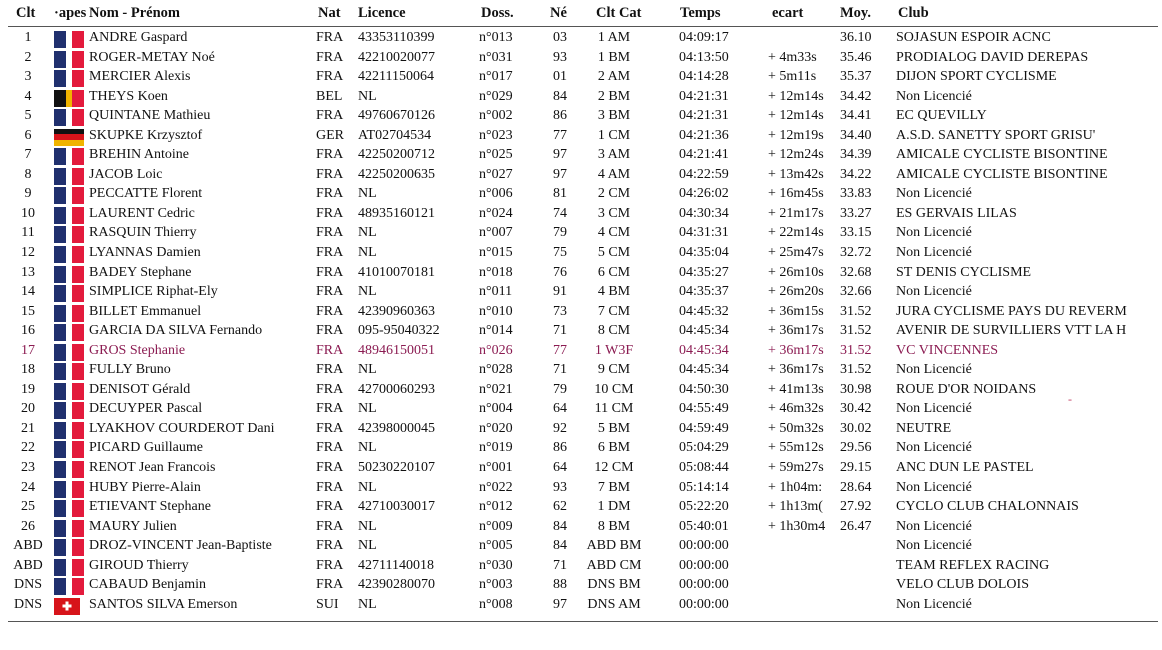 The width and height of the screenshot is (1162, 650). What do you see at coordinates (496, 370) in the screenshot?
I see `bib-cell: n°028` at bounding box center [496, 370].